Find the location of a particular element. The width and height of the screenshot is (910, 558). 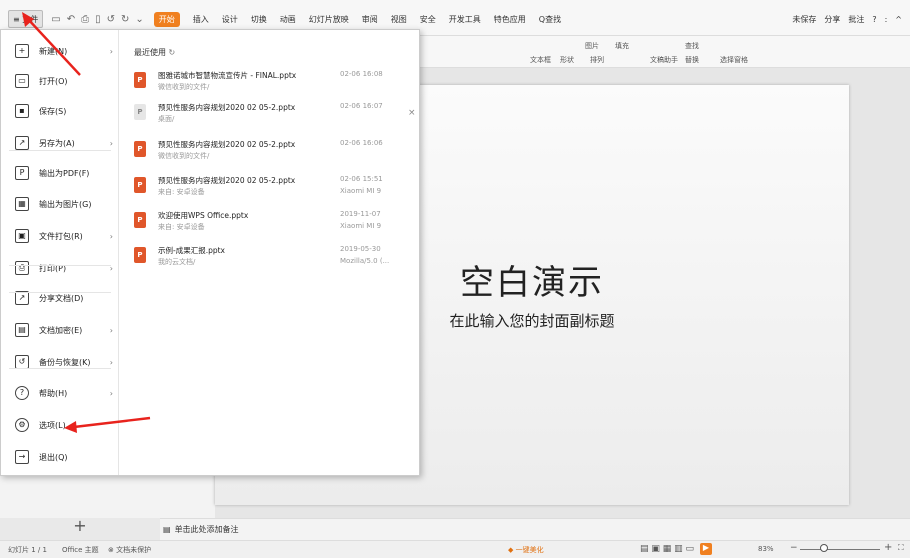

file-menu-item-8: ↗ 分享文档(D) is located at coordinates (60, 298).